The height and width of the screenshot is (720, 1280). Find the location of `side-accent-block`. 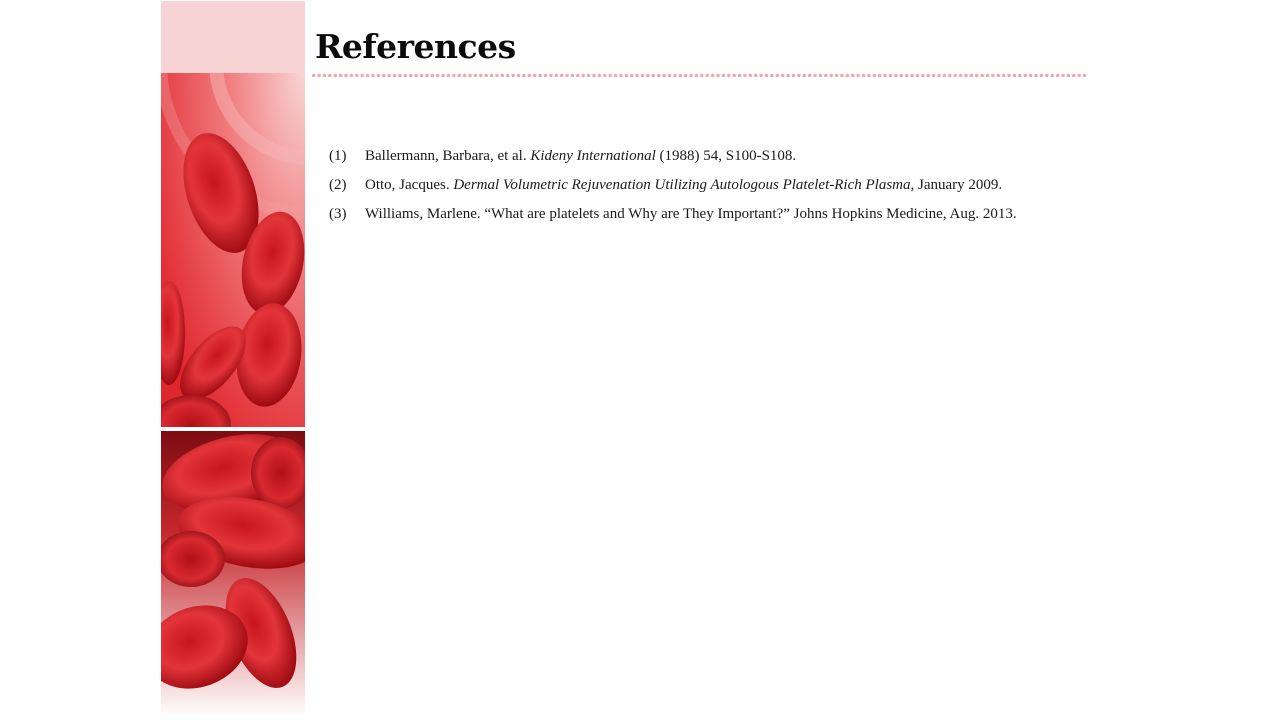

side-accent-block is located at coordinates (233, 37).